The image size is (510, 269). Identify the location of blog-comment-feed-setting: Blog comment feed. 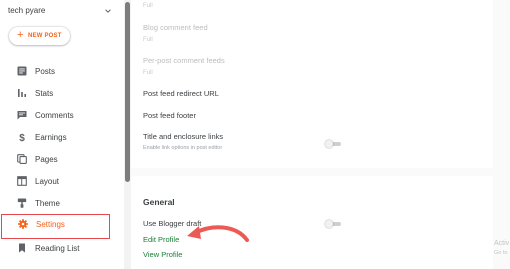
(175, 27).